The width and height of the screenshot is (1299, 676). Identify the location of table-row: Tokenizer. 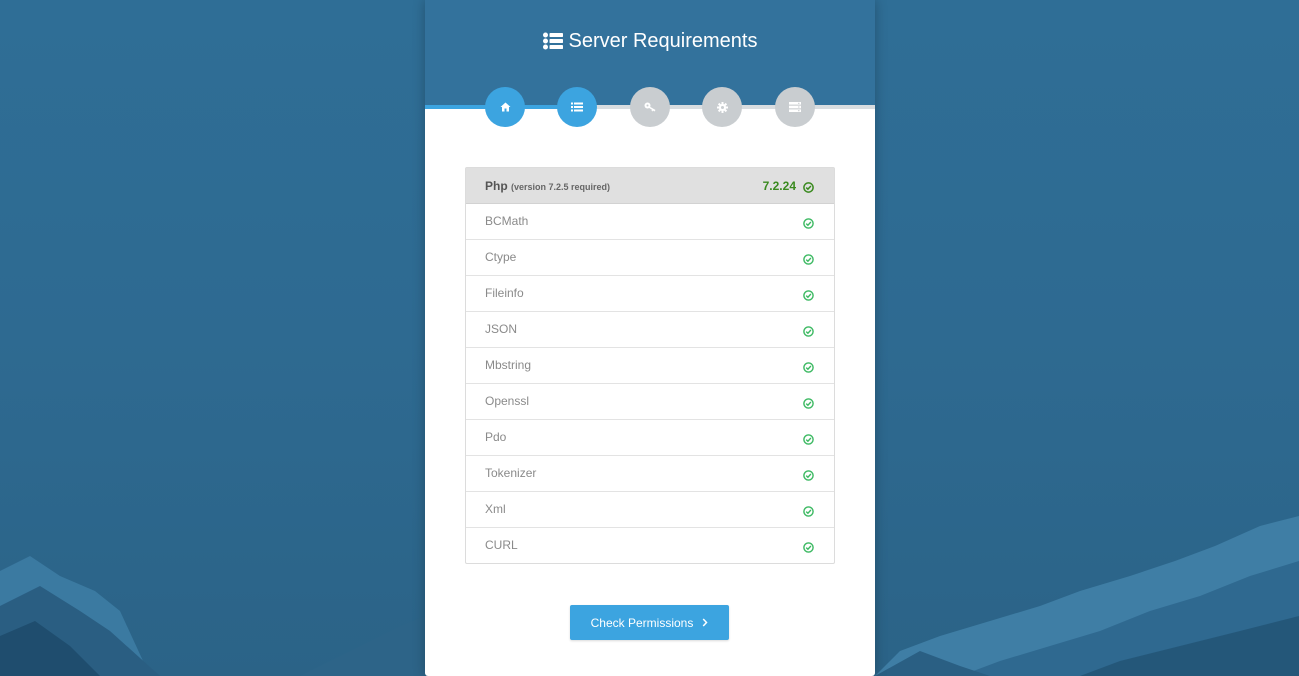
(650, 473).